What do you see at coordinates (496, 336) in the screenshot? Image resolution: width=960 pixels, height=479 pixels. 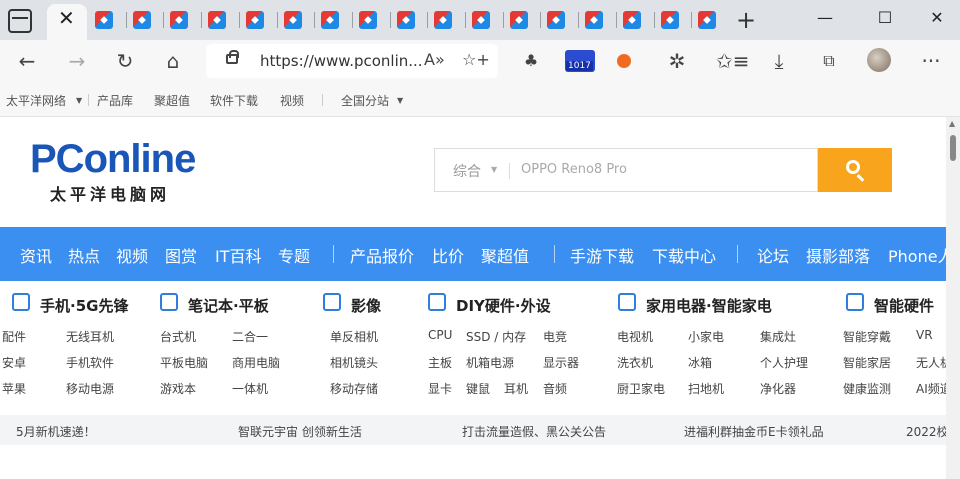 I see `category-link: SSD / 内存` at bounding box center [496, 336].